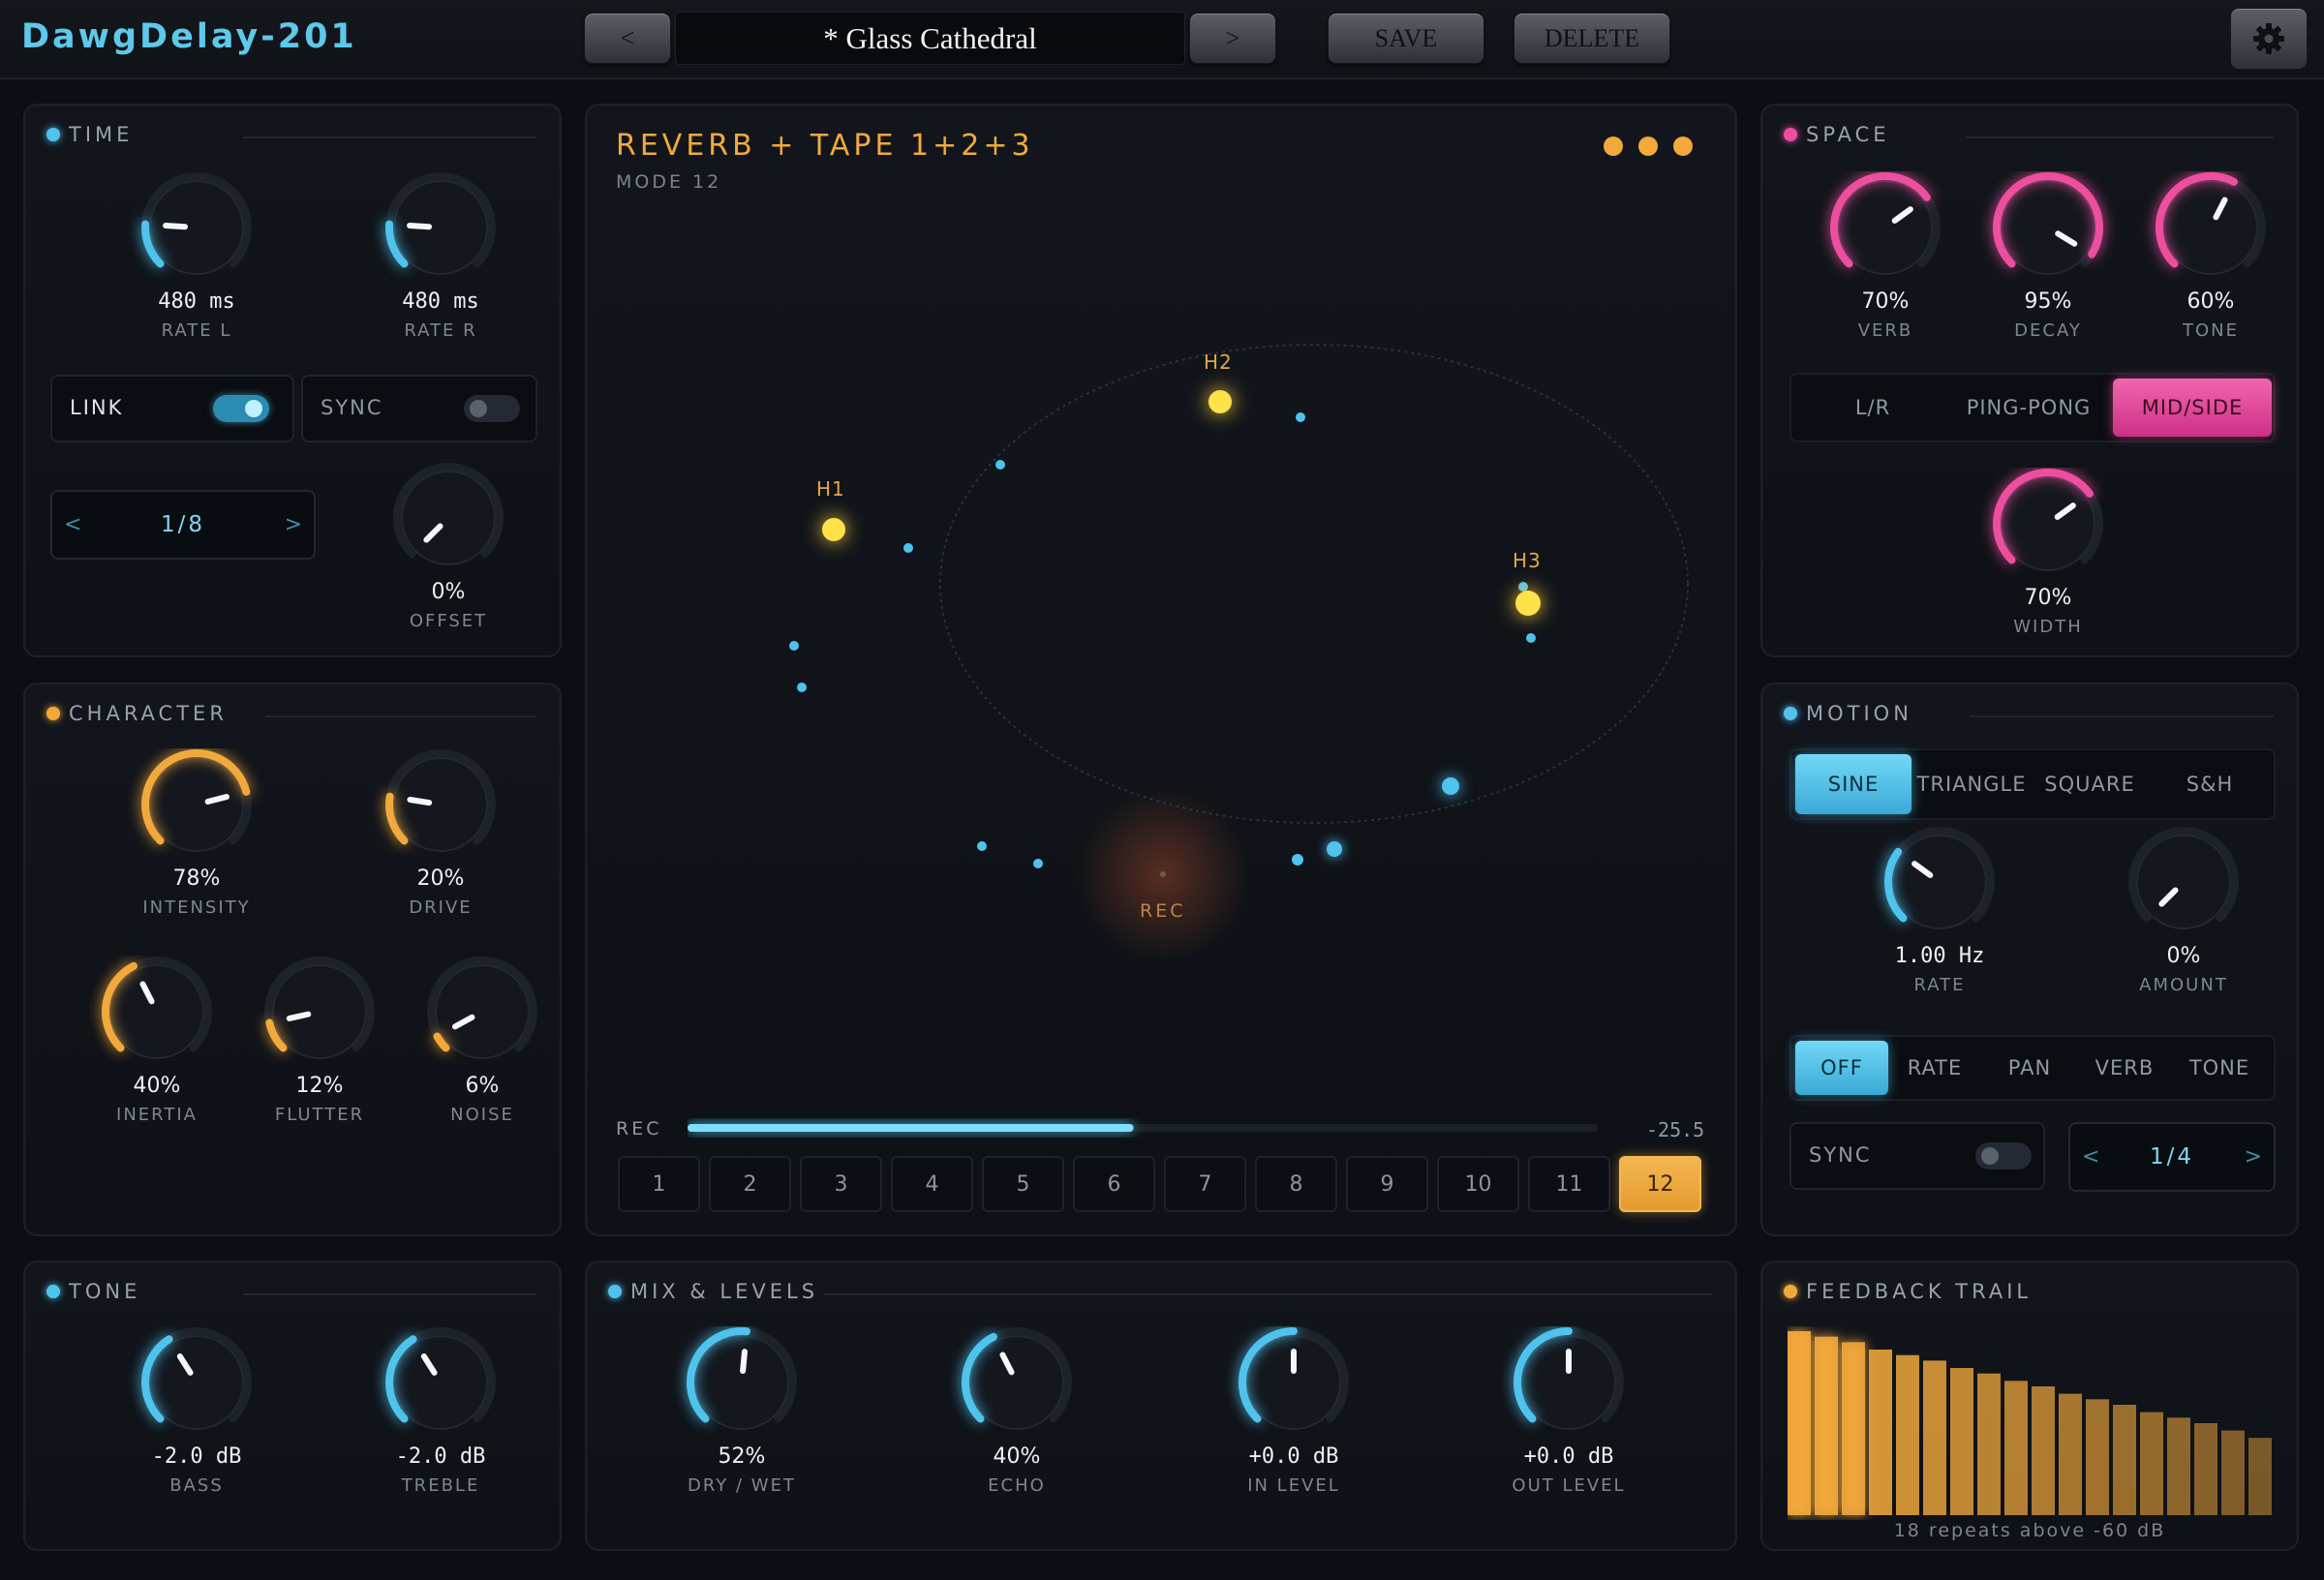  I want to click on verb-knob: 70% VERB, so click(1886, 256).